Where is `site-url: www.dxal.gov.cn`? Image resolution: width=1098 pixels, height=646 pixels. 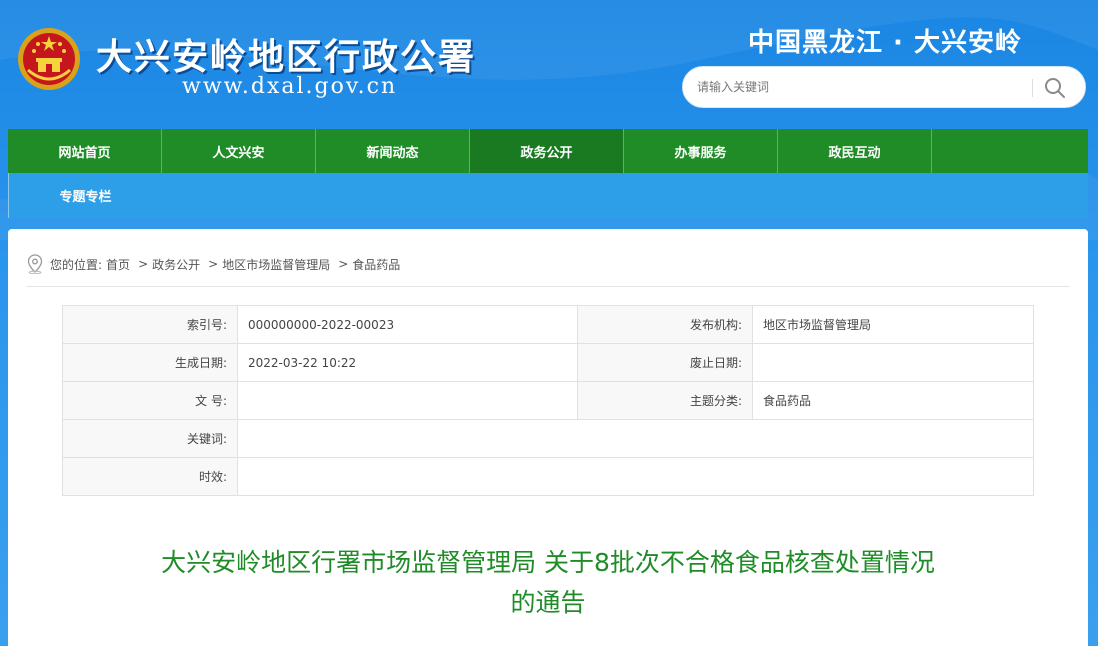 site-url: www.dxal.gov.cn is located at coordinates (290, 86).